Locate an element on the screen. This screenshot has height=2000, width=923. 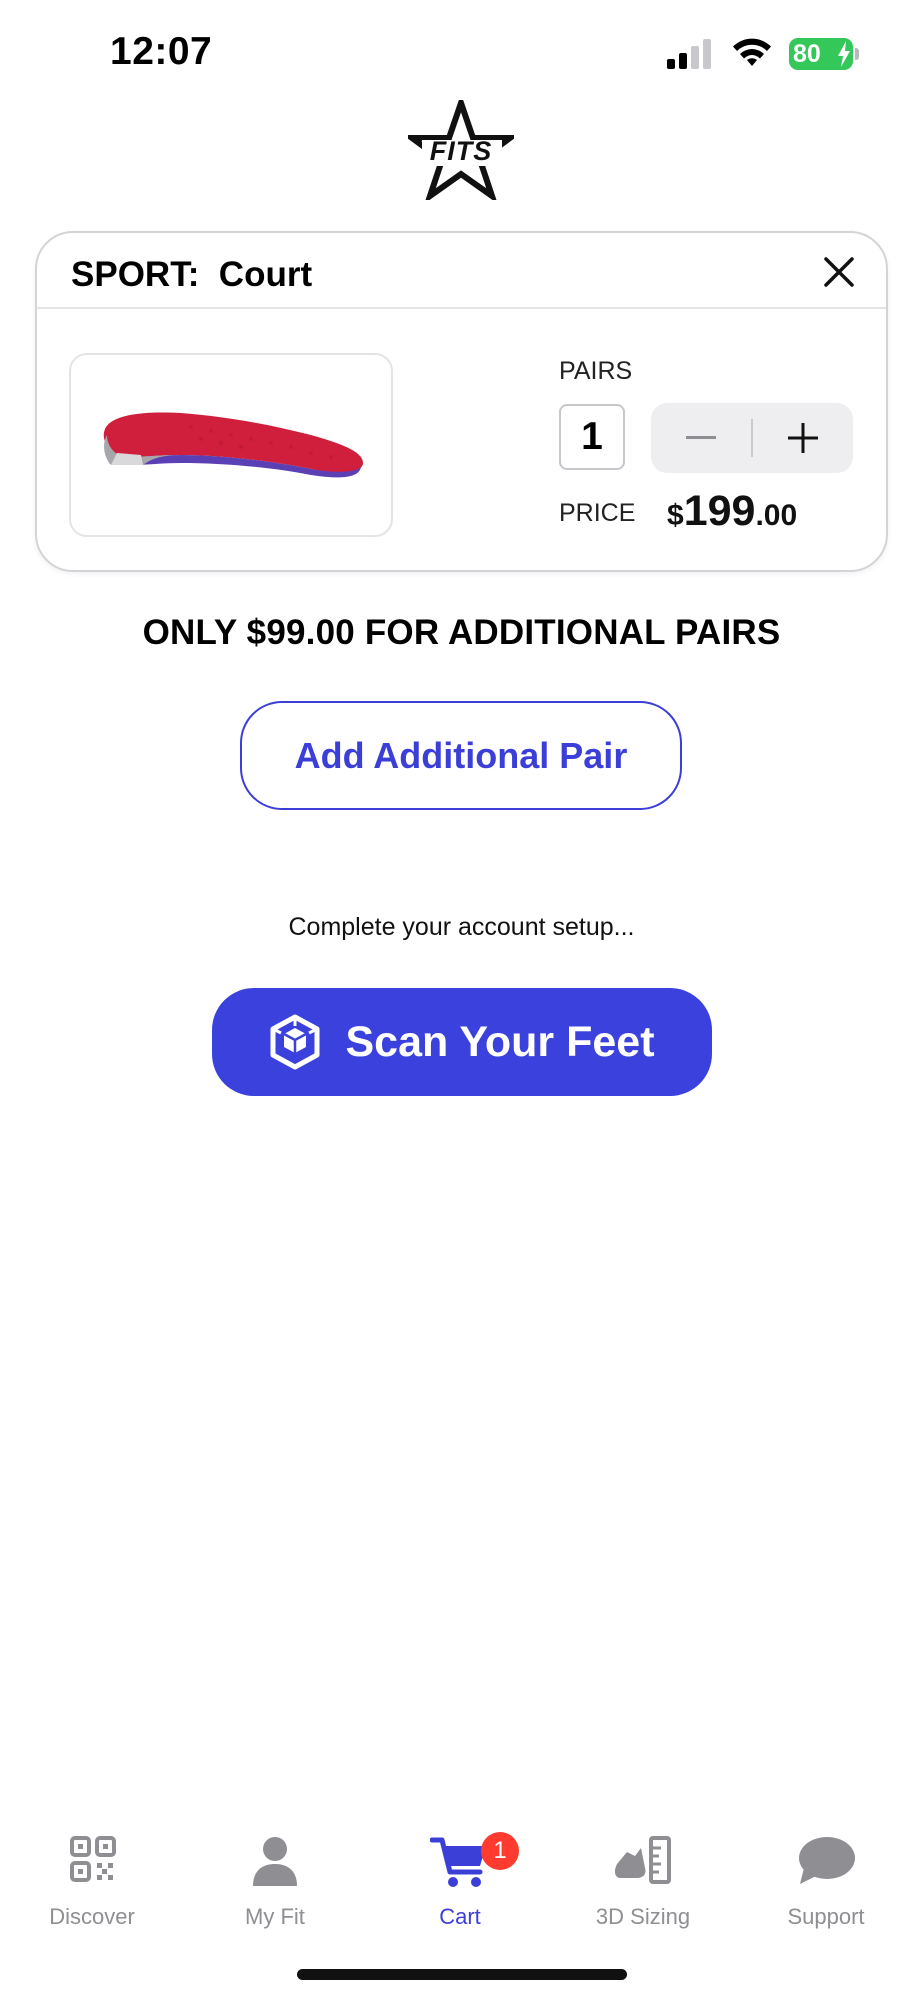
tab-label: Cart is located at coordinates (460, 1916).